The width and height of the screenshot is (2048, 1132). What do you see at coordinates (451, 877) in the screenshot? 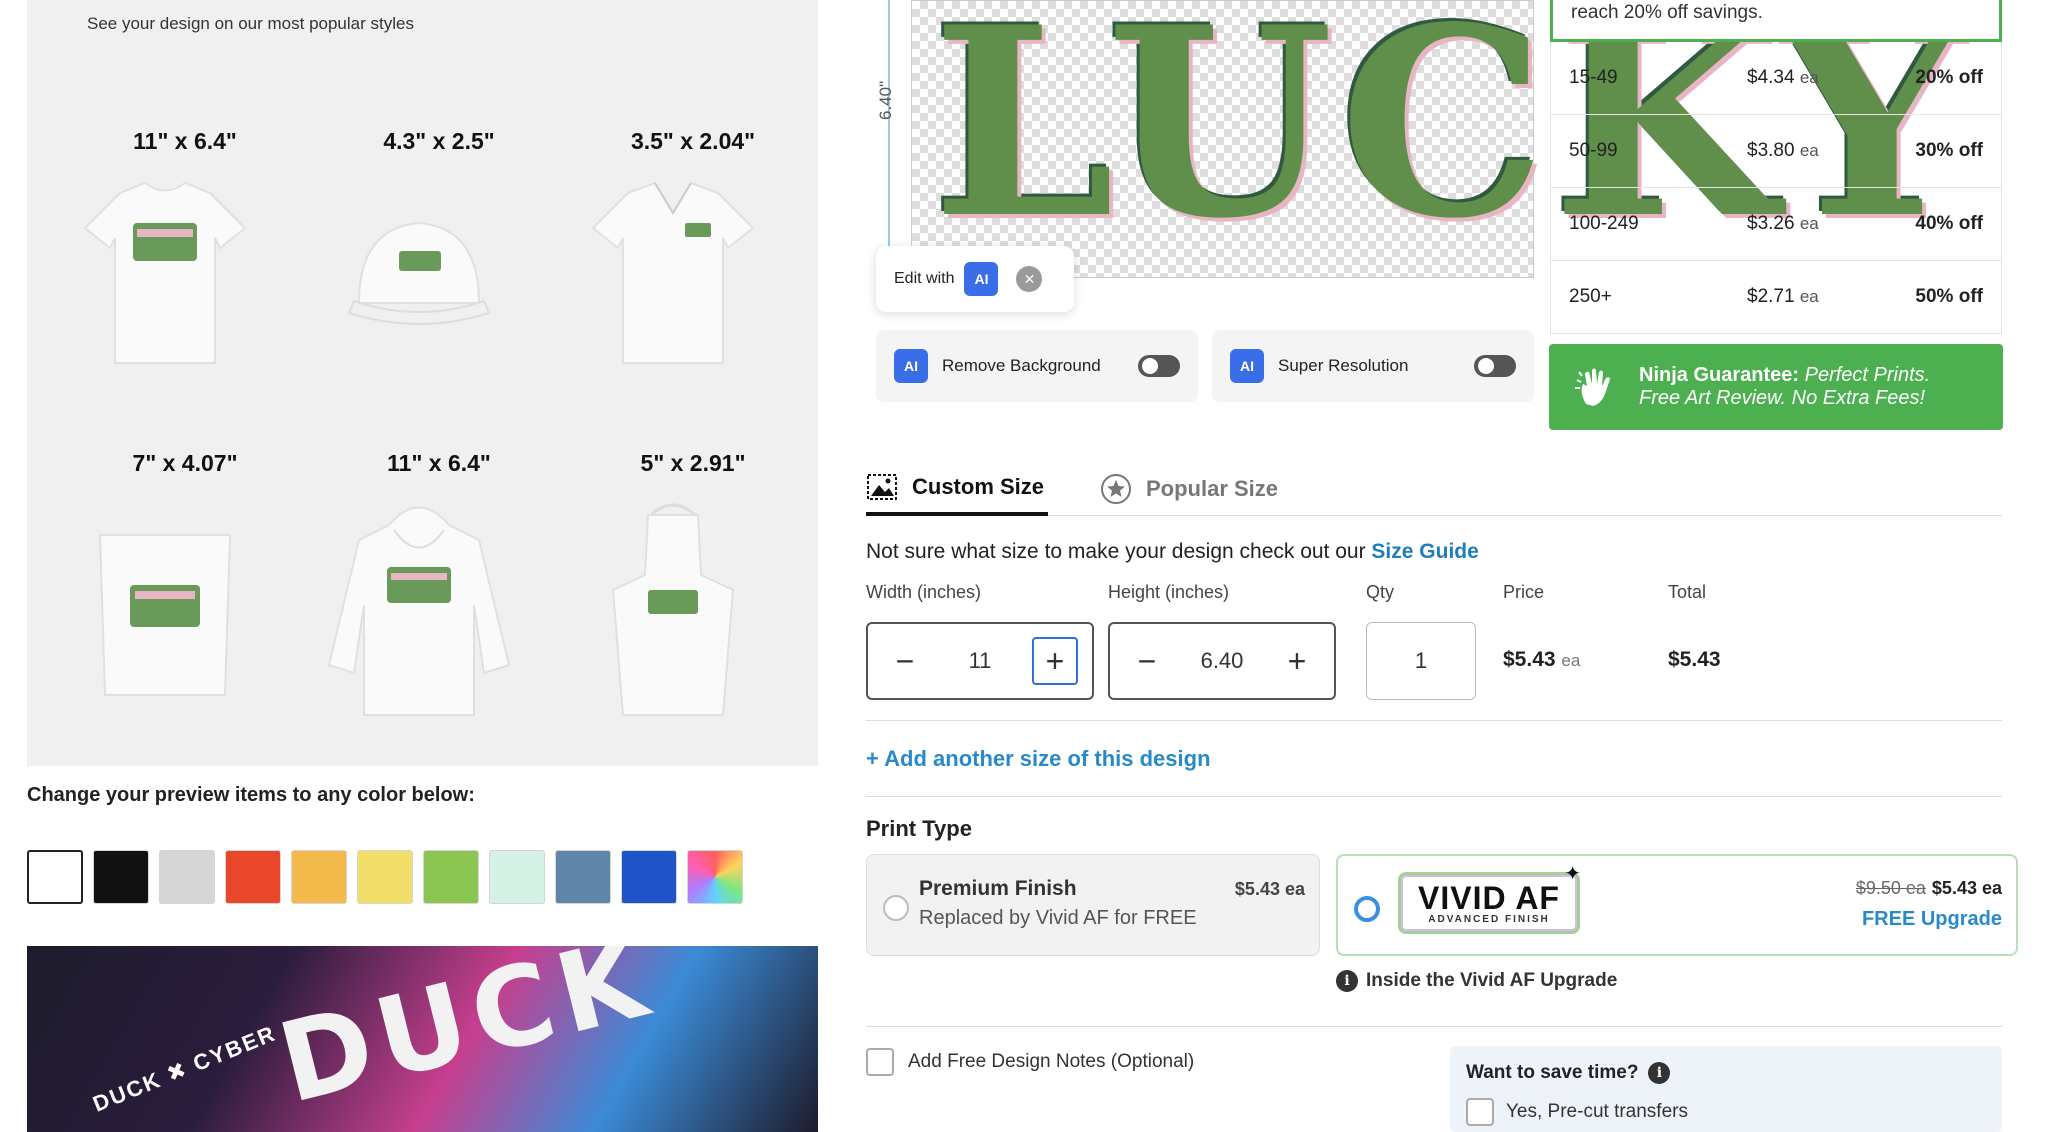
I see `swatch-green` at bounding box center [451, 877].